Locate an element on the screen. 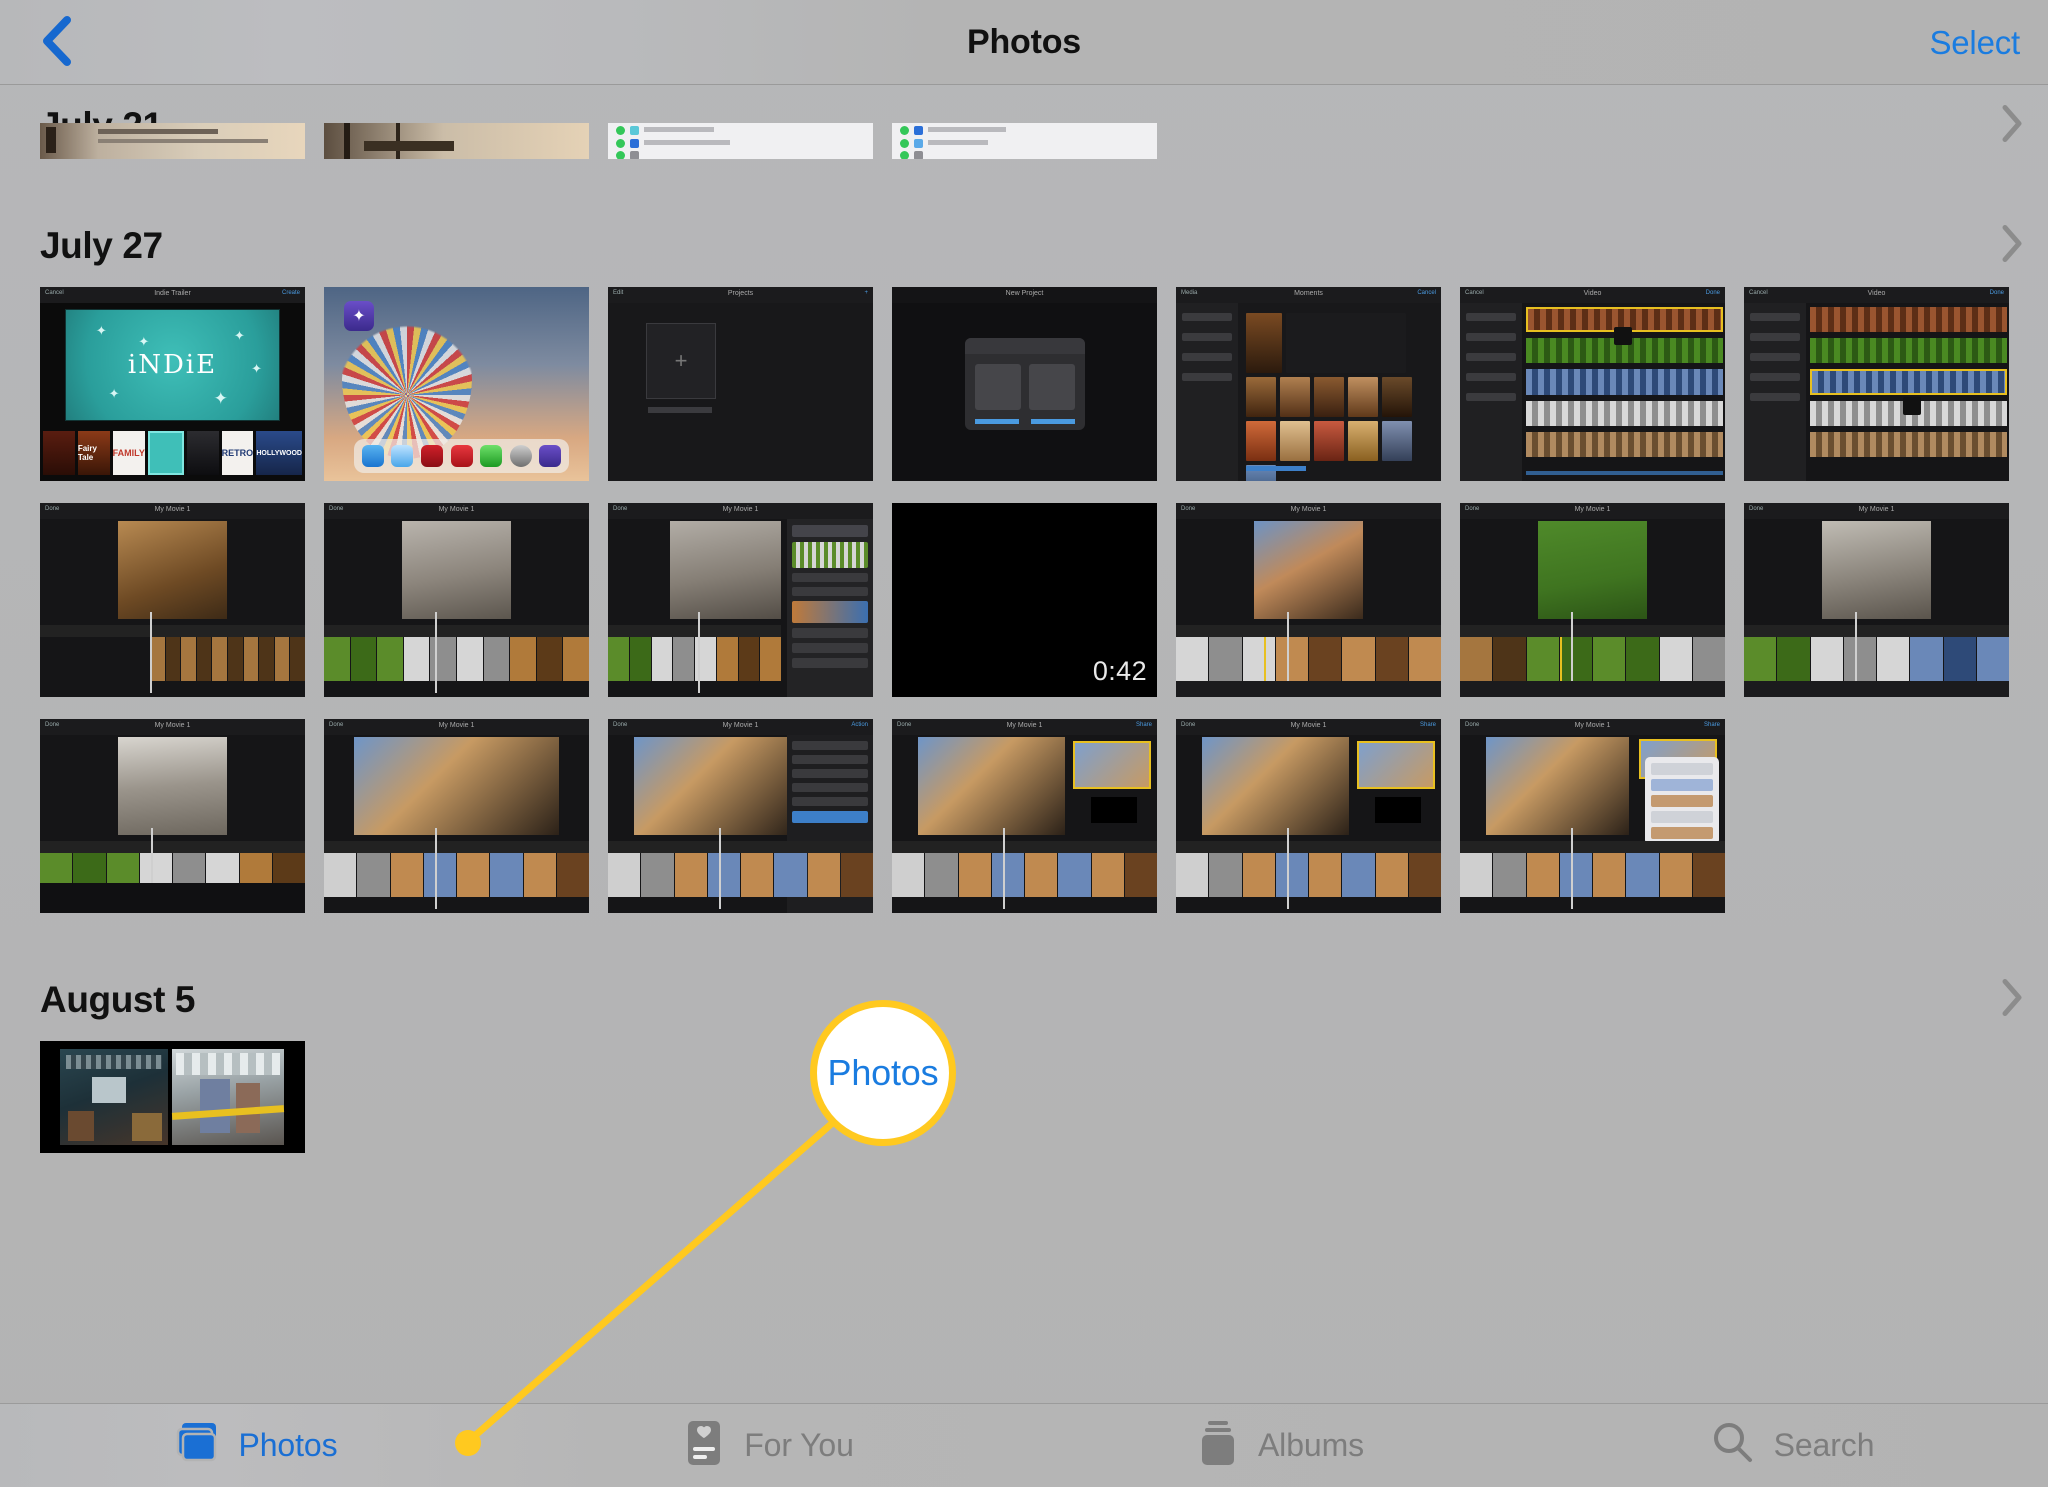 This screenshot has height=1487, width=2048. tab-albums: Albums is located at coordinates (1280, 1445).